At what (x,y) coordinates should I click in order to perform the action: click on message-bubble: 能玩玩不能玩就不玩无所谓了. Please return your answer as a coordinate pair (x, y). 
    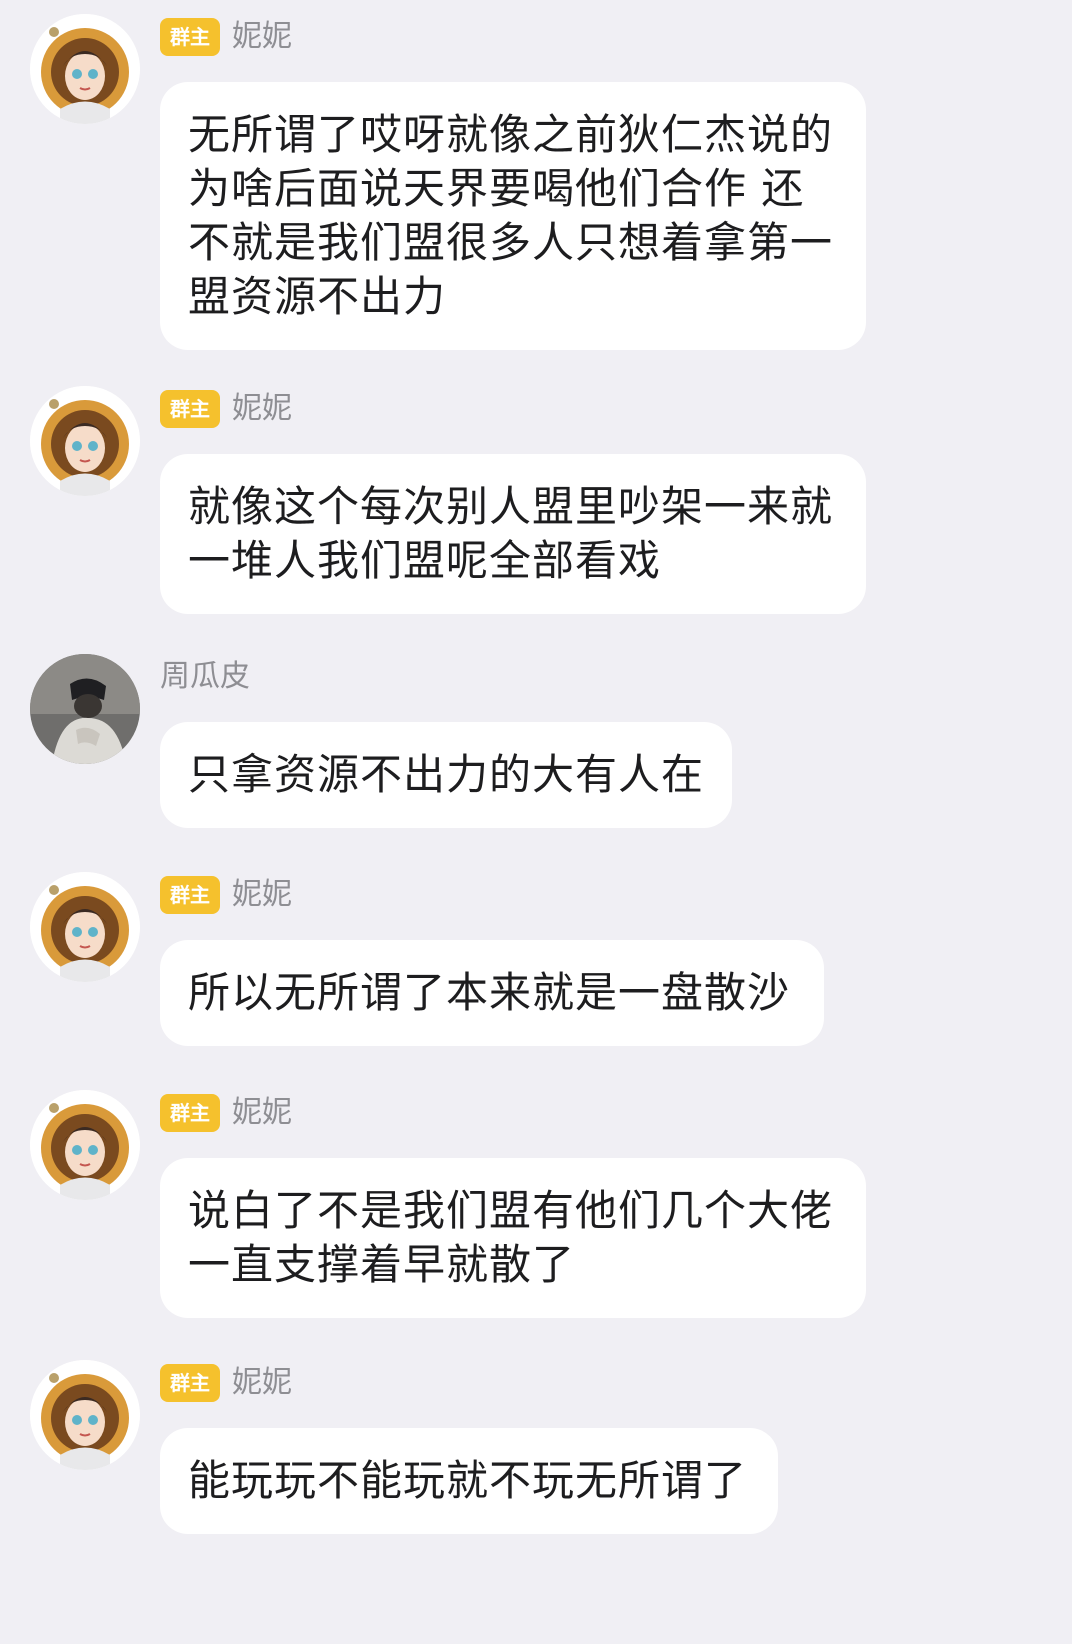
    Looking at the image, I should click on (469, 1481).